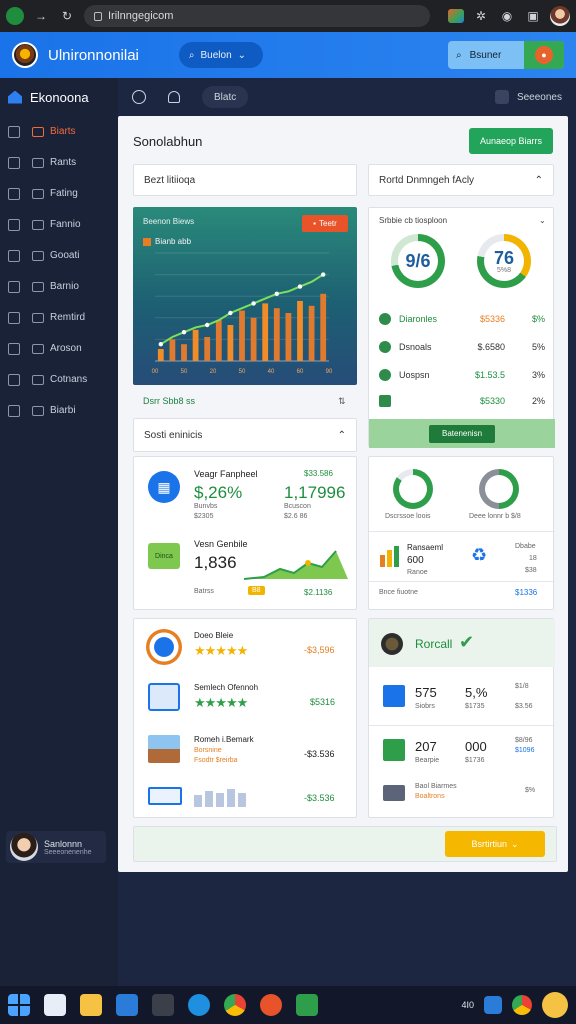  Describe the element at coordinates (475, 706) in the screenshot. I see `records-r1-sub2: $1735` at that location.